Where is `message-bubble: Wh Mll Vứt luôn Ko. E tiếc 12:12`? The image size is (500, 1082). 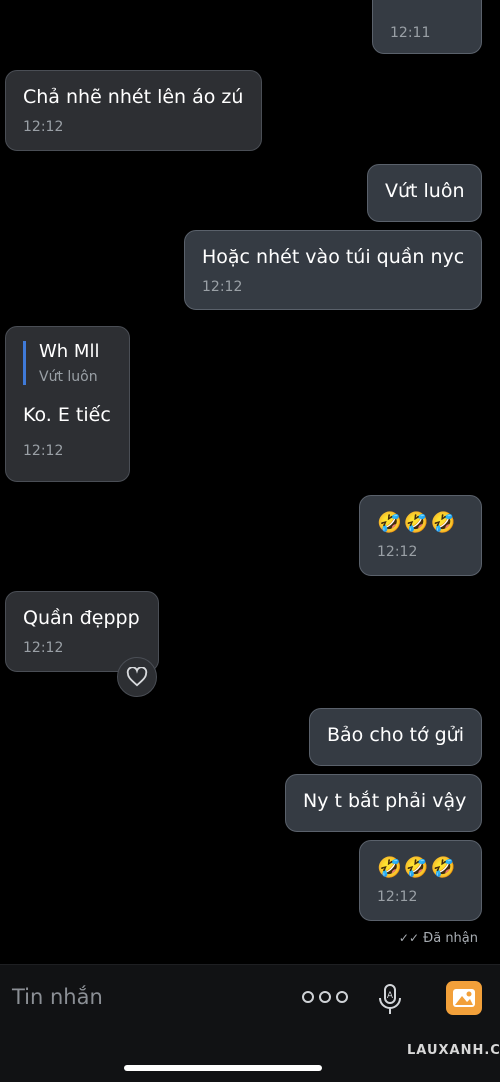
message-bubble: Wh Mll Vứt luôn Ko. E tiếc 12:12 is located at coordinates (67, 404).